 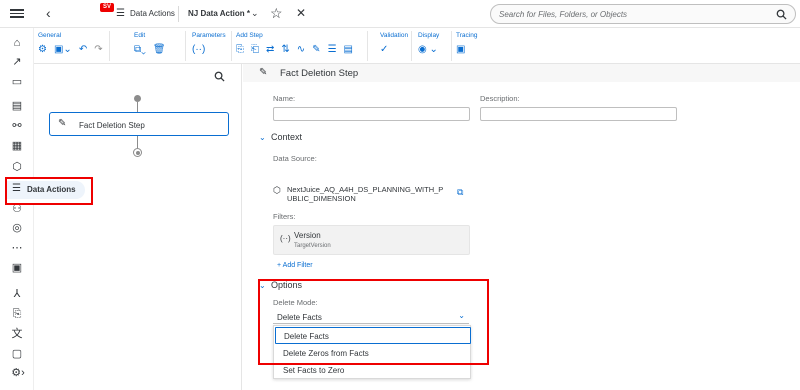 I want to click on divider, so click(x=178, y=14).